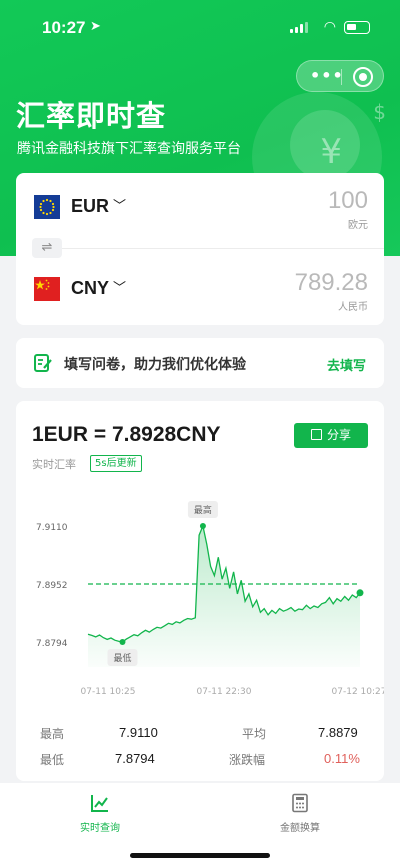 This screenshot has width=400, height=867. What do you see at coordinates (358, 225) in the screenshot?
I see `from-currency-unit: 欧元` at bounding box center [358, 225].